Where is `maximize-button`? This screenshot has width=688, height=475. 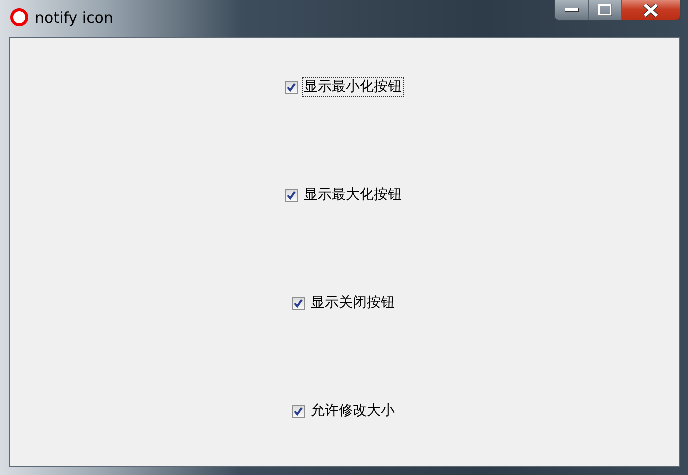 maximize-button is located at coordinates (605, 10).